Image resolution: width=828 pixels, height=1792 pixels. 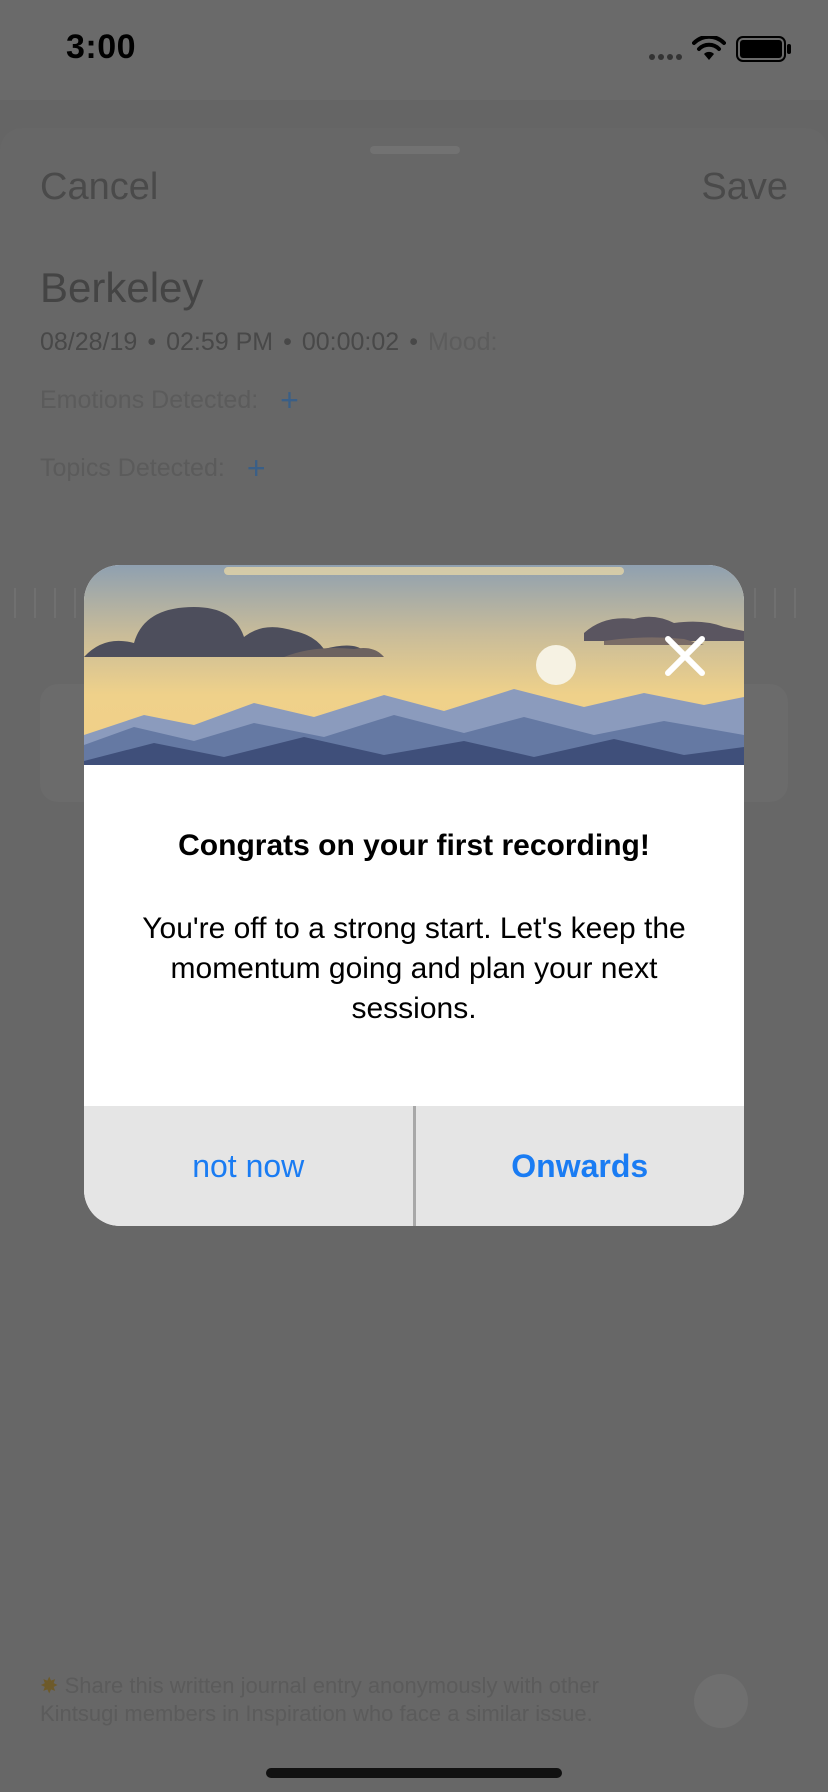 What do you see at coordinates (414, 50) in the screenshot?
I see `status-bar: 3:00` at bounding box center [414, 50].